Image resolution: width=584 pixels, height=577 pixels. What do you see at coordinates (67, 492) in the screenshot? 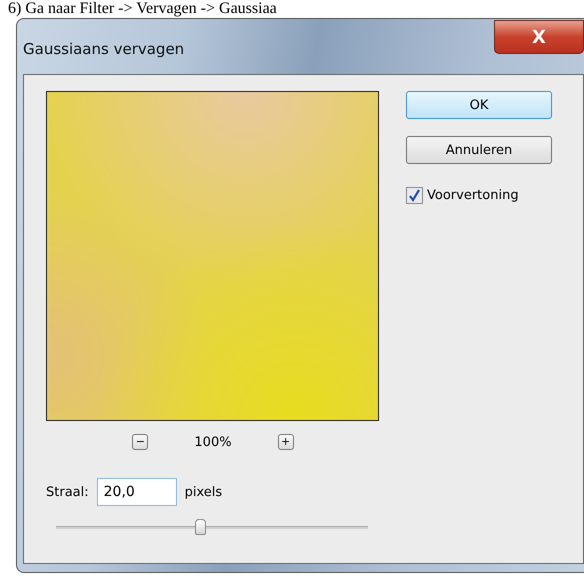
I see `radius-label: Straal:` at bounding box center [67, 492].